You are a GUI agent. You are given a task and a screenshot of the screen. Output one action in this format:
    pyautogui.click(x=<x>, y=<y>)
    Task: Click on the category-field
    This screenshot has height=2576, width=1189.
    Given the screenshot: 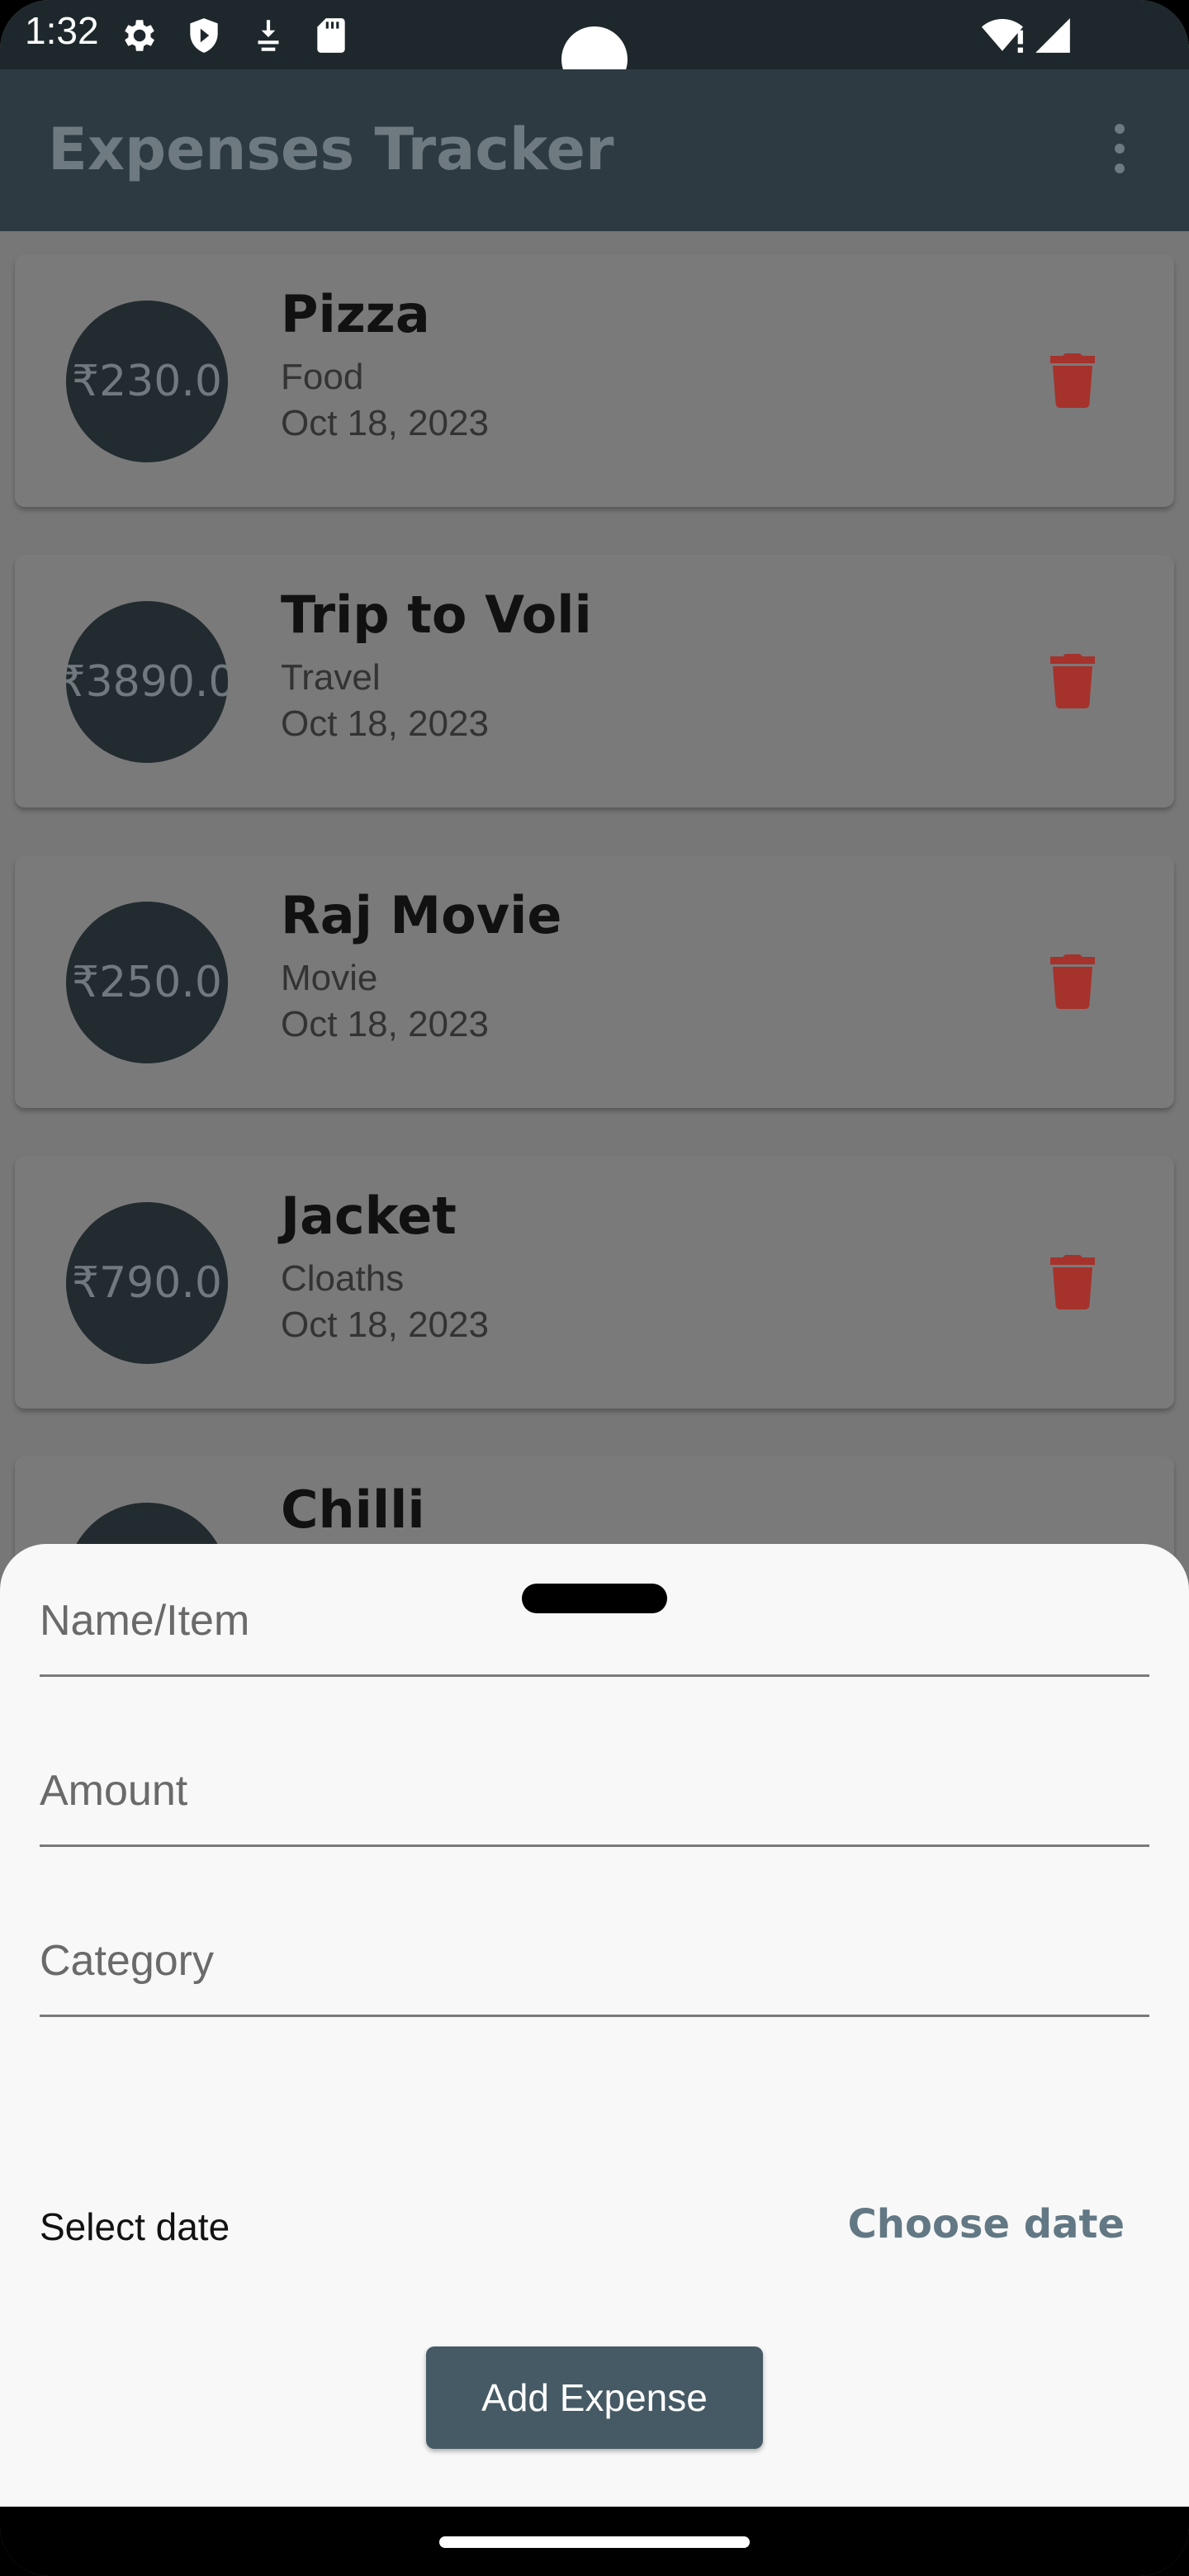 What is the action you would take?
    pyautogui.click(x=594, y=1962)
    